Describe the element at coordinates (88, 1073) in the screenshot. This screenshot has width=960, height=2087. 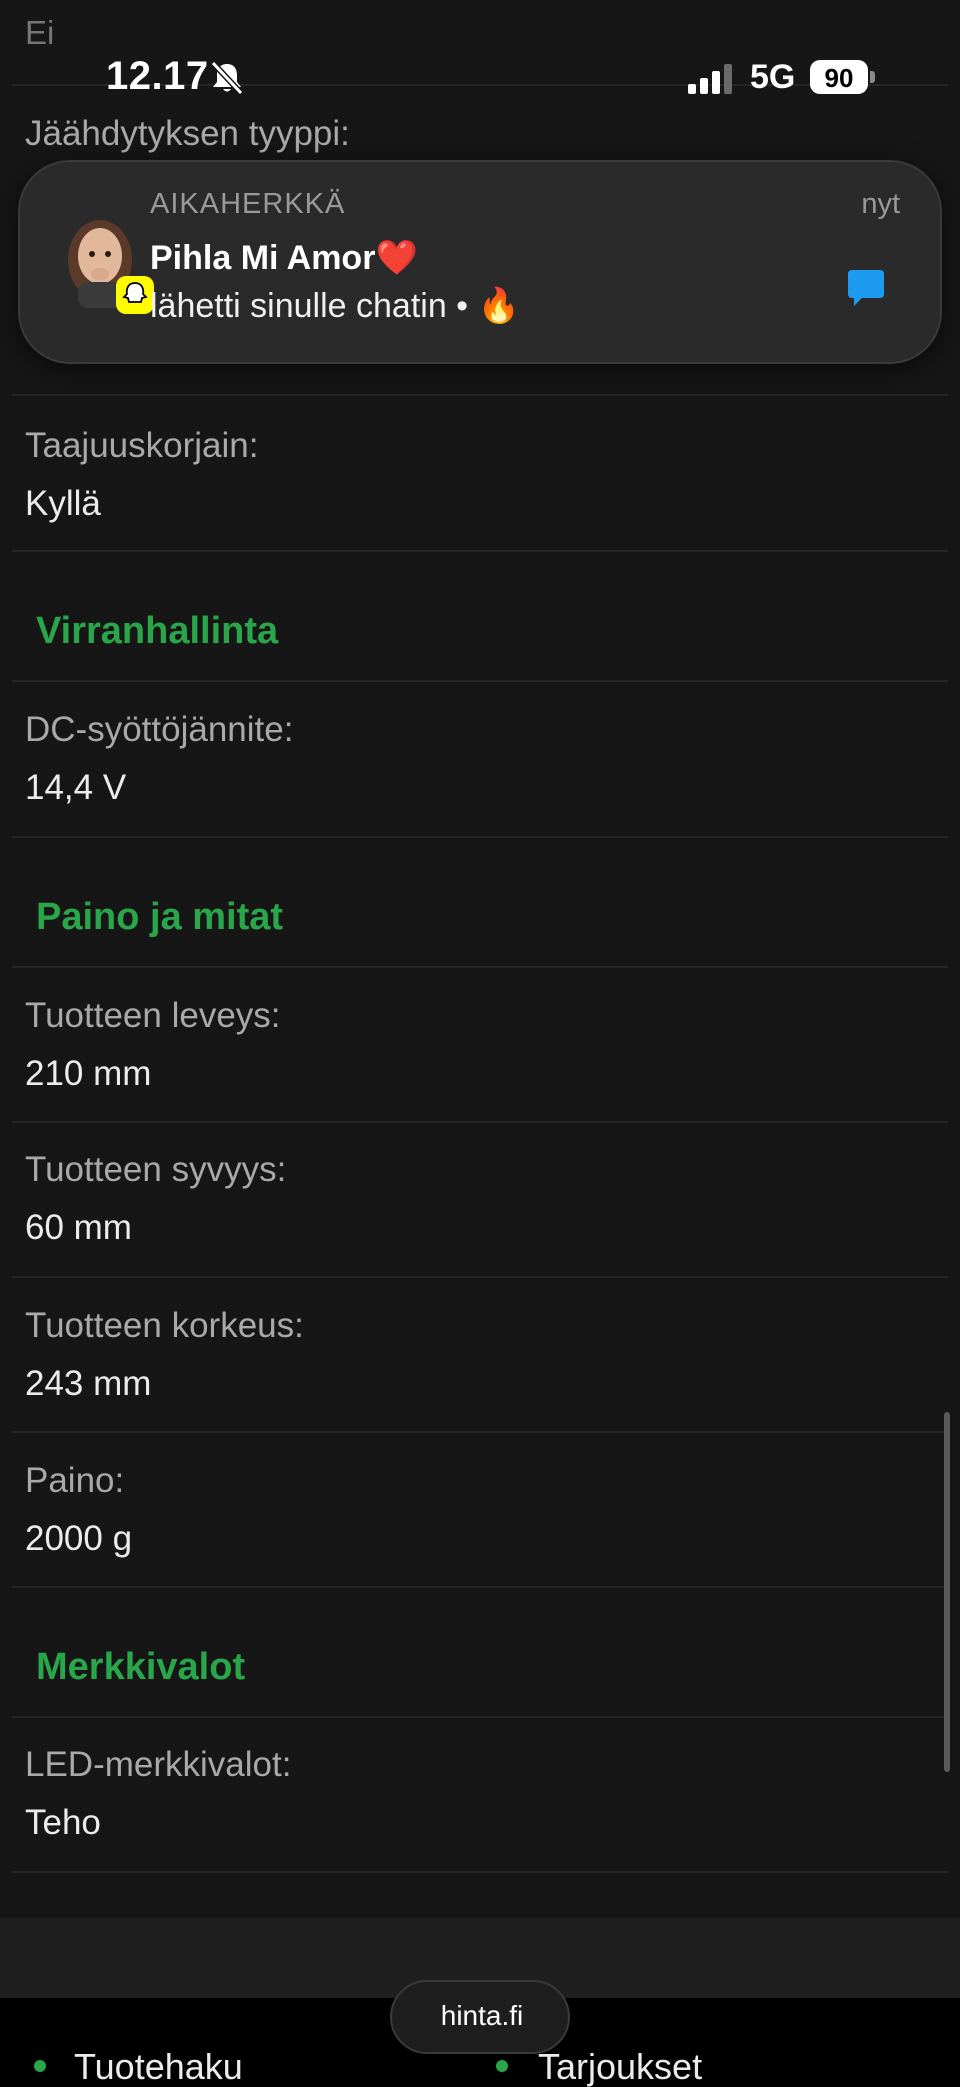
I see `width-value: 210 mm` at that location.